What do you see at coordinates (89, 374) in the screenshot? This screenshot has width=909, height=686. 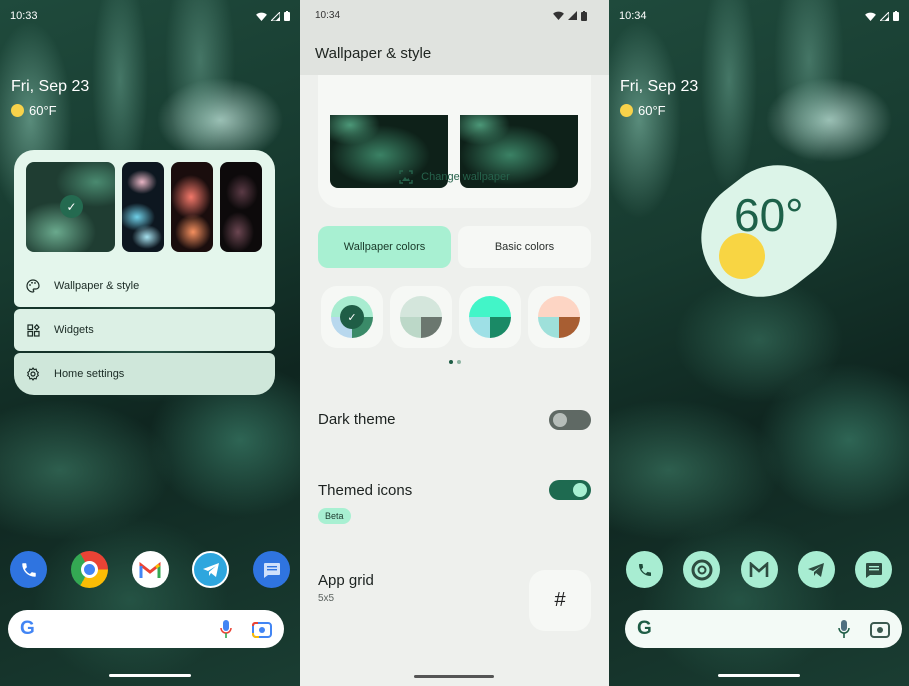 I see `menu-item-label: Home settings` at bounding box center [89, 374].